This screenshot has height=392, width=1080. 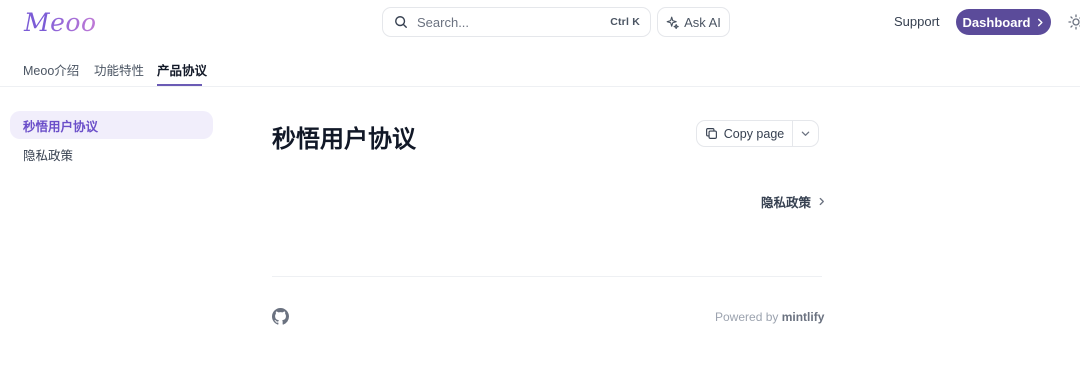 What do you see at coordinates (711, 133) in the screenshot?
I see `copy-icon` at bounding box center [711, 133].